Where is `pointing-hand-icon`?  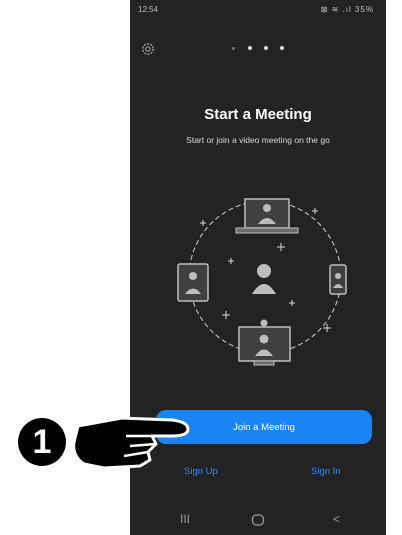
pointing-hand-icon is located at coordinates (131, 443).